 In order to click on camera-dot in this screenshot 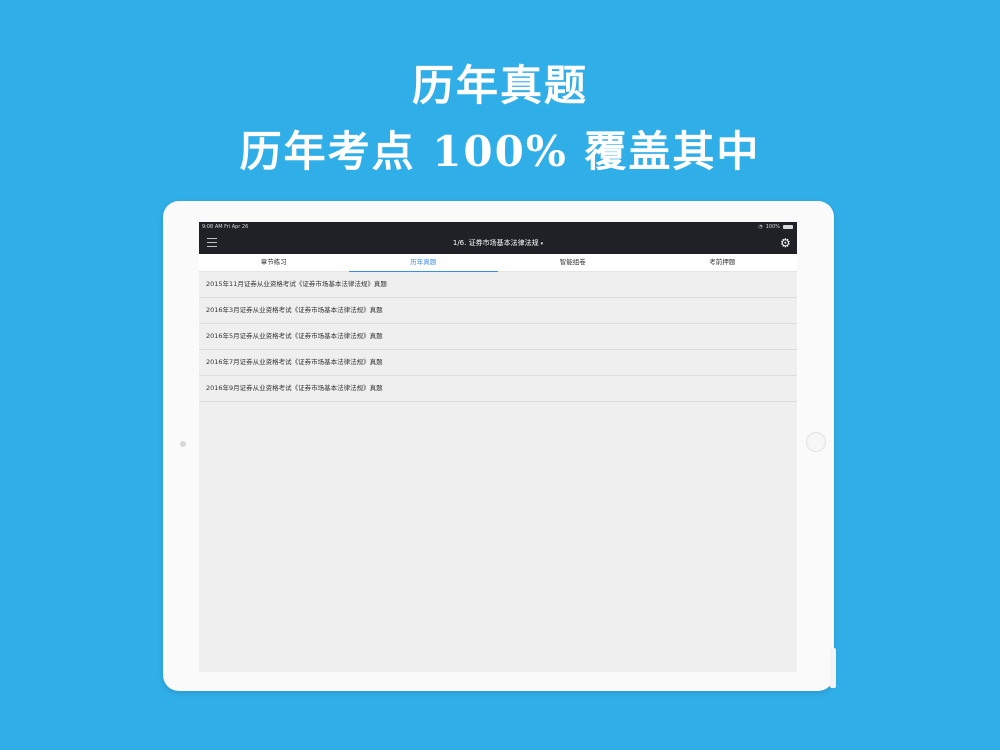, I will do `click(183, 444)`.